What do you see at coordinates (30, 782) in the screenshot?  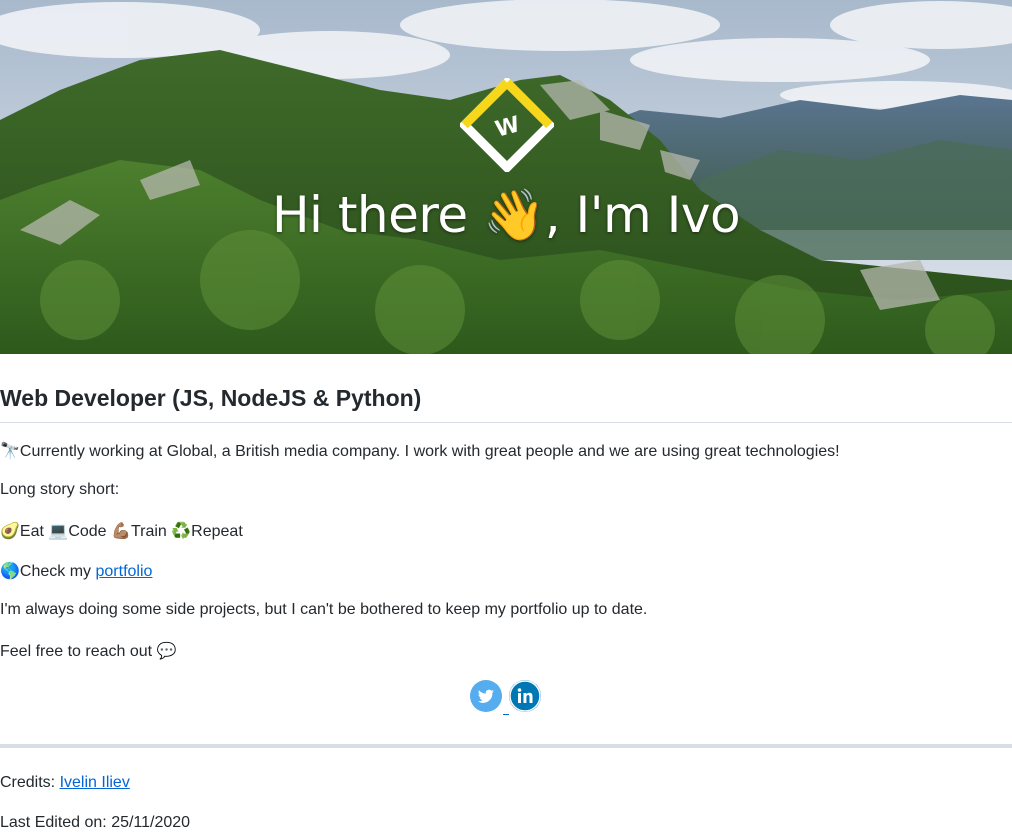 I see `credits-prefix: Credits:` at bounding box center [30, 782].